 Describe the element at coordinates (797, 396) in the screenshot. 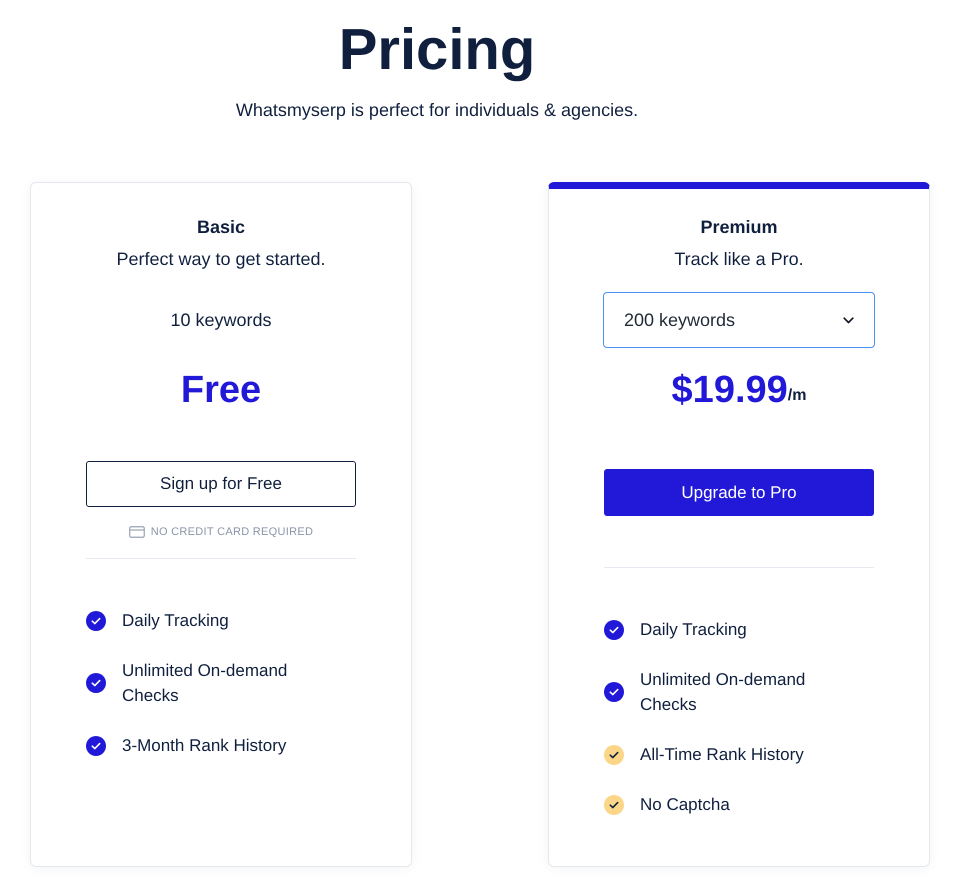

I see `price-period: /m` at that location.